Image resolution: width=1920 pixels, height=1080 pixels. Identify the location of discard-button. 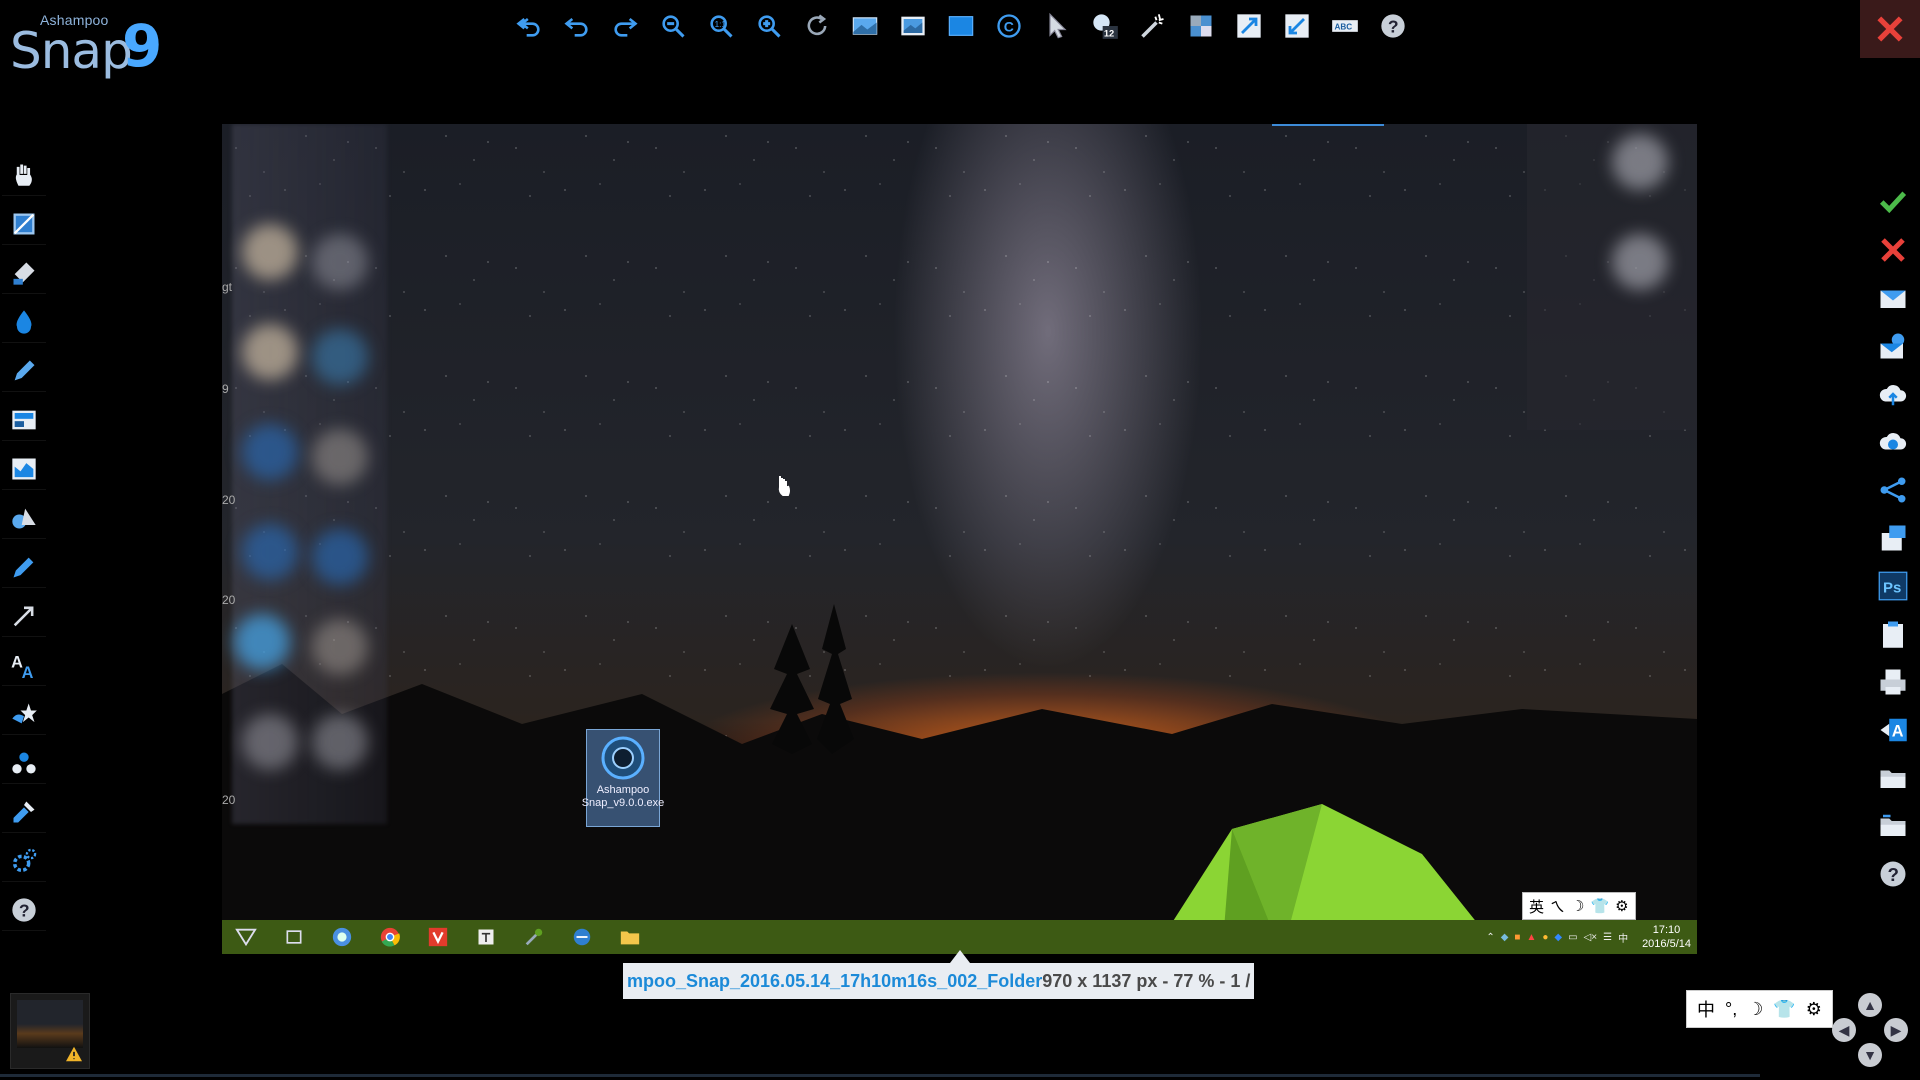
(1893, 250).